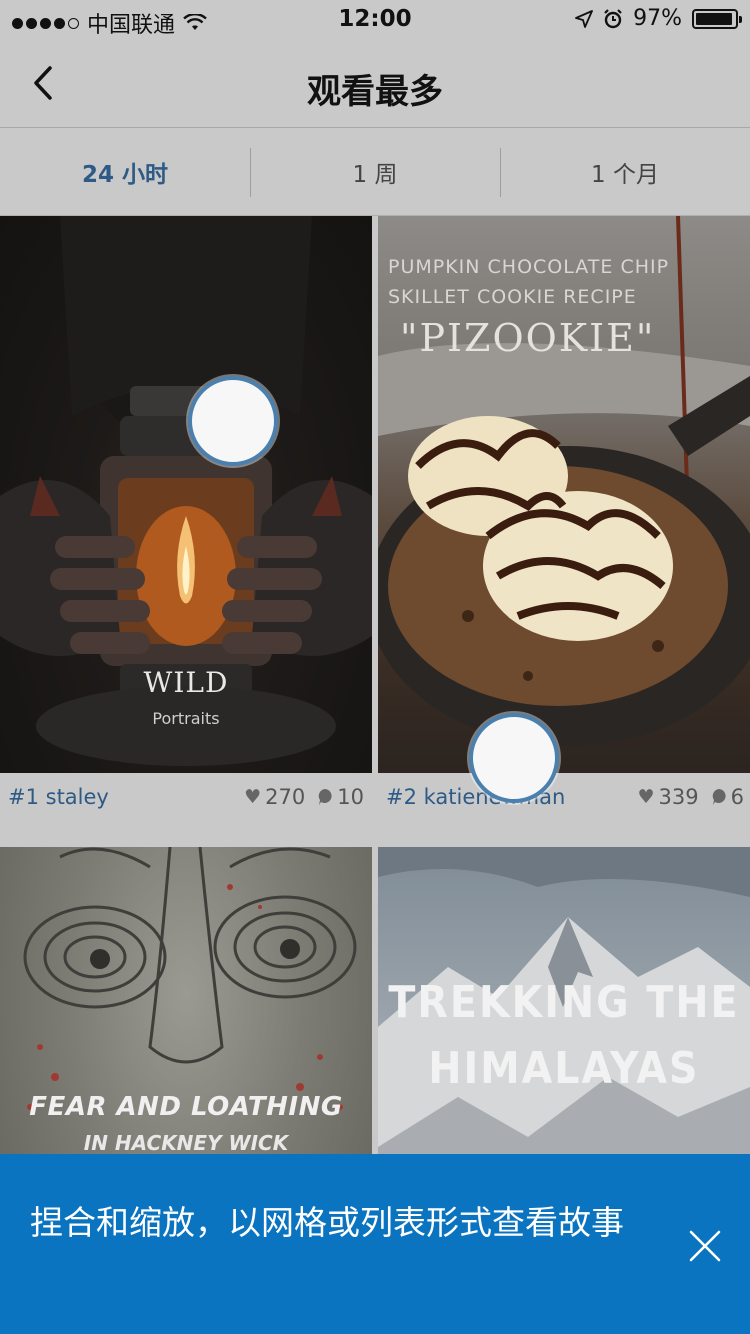 Image resolution: width=750 pixels, height=1334 pixels. What do you see at coordinates (565, 797) in the screenshot?
I see `story-card-meta: #2 katienewman ♥ 339 6` at bounding box center [565, 797].